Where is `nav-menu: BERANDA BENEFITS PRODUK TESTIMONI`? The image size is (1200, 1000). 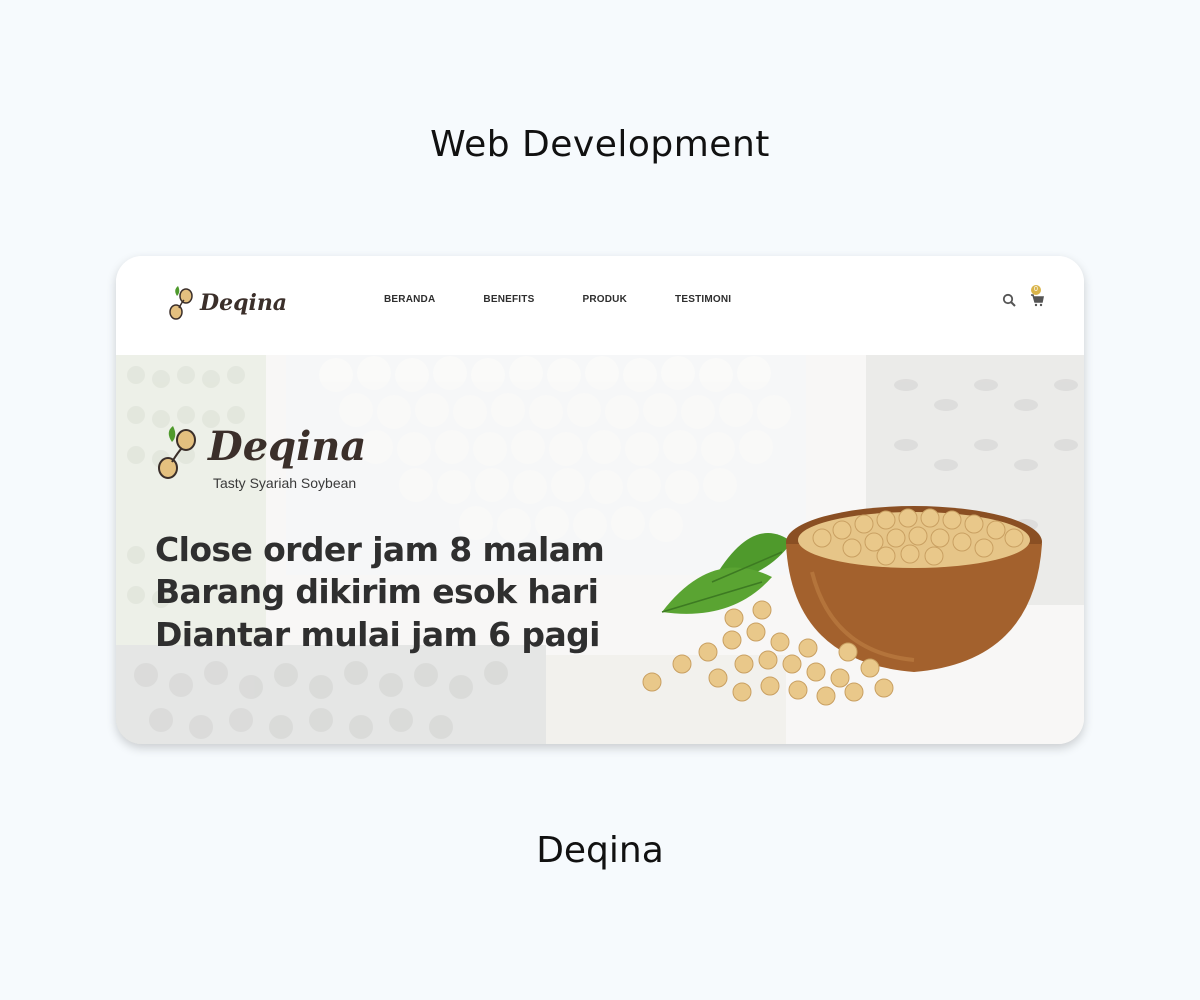 nav-menu: BERANDA BENEFITS PRODUK TESTIMONI is located at coordinates (581, 299).